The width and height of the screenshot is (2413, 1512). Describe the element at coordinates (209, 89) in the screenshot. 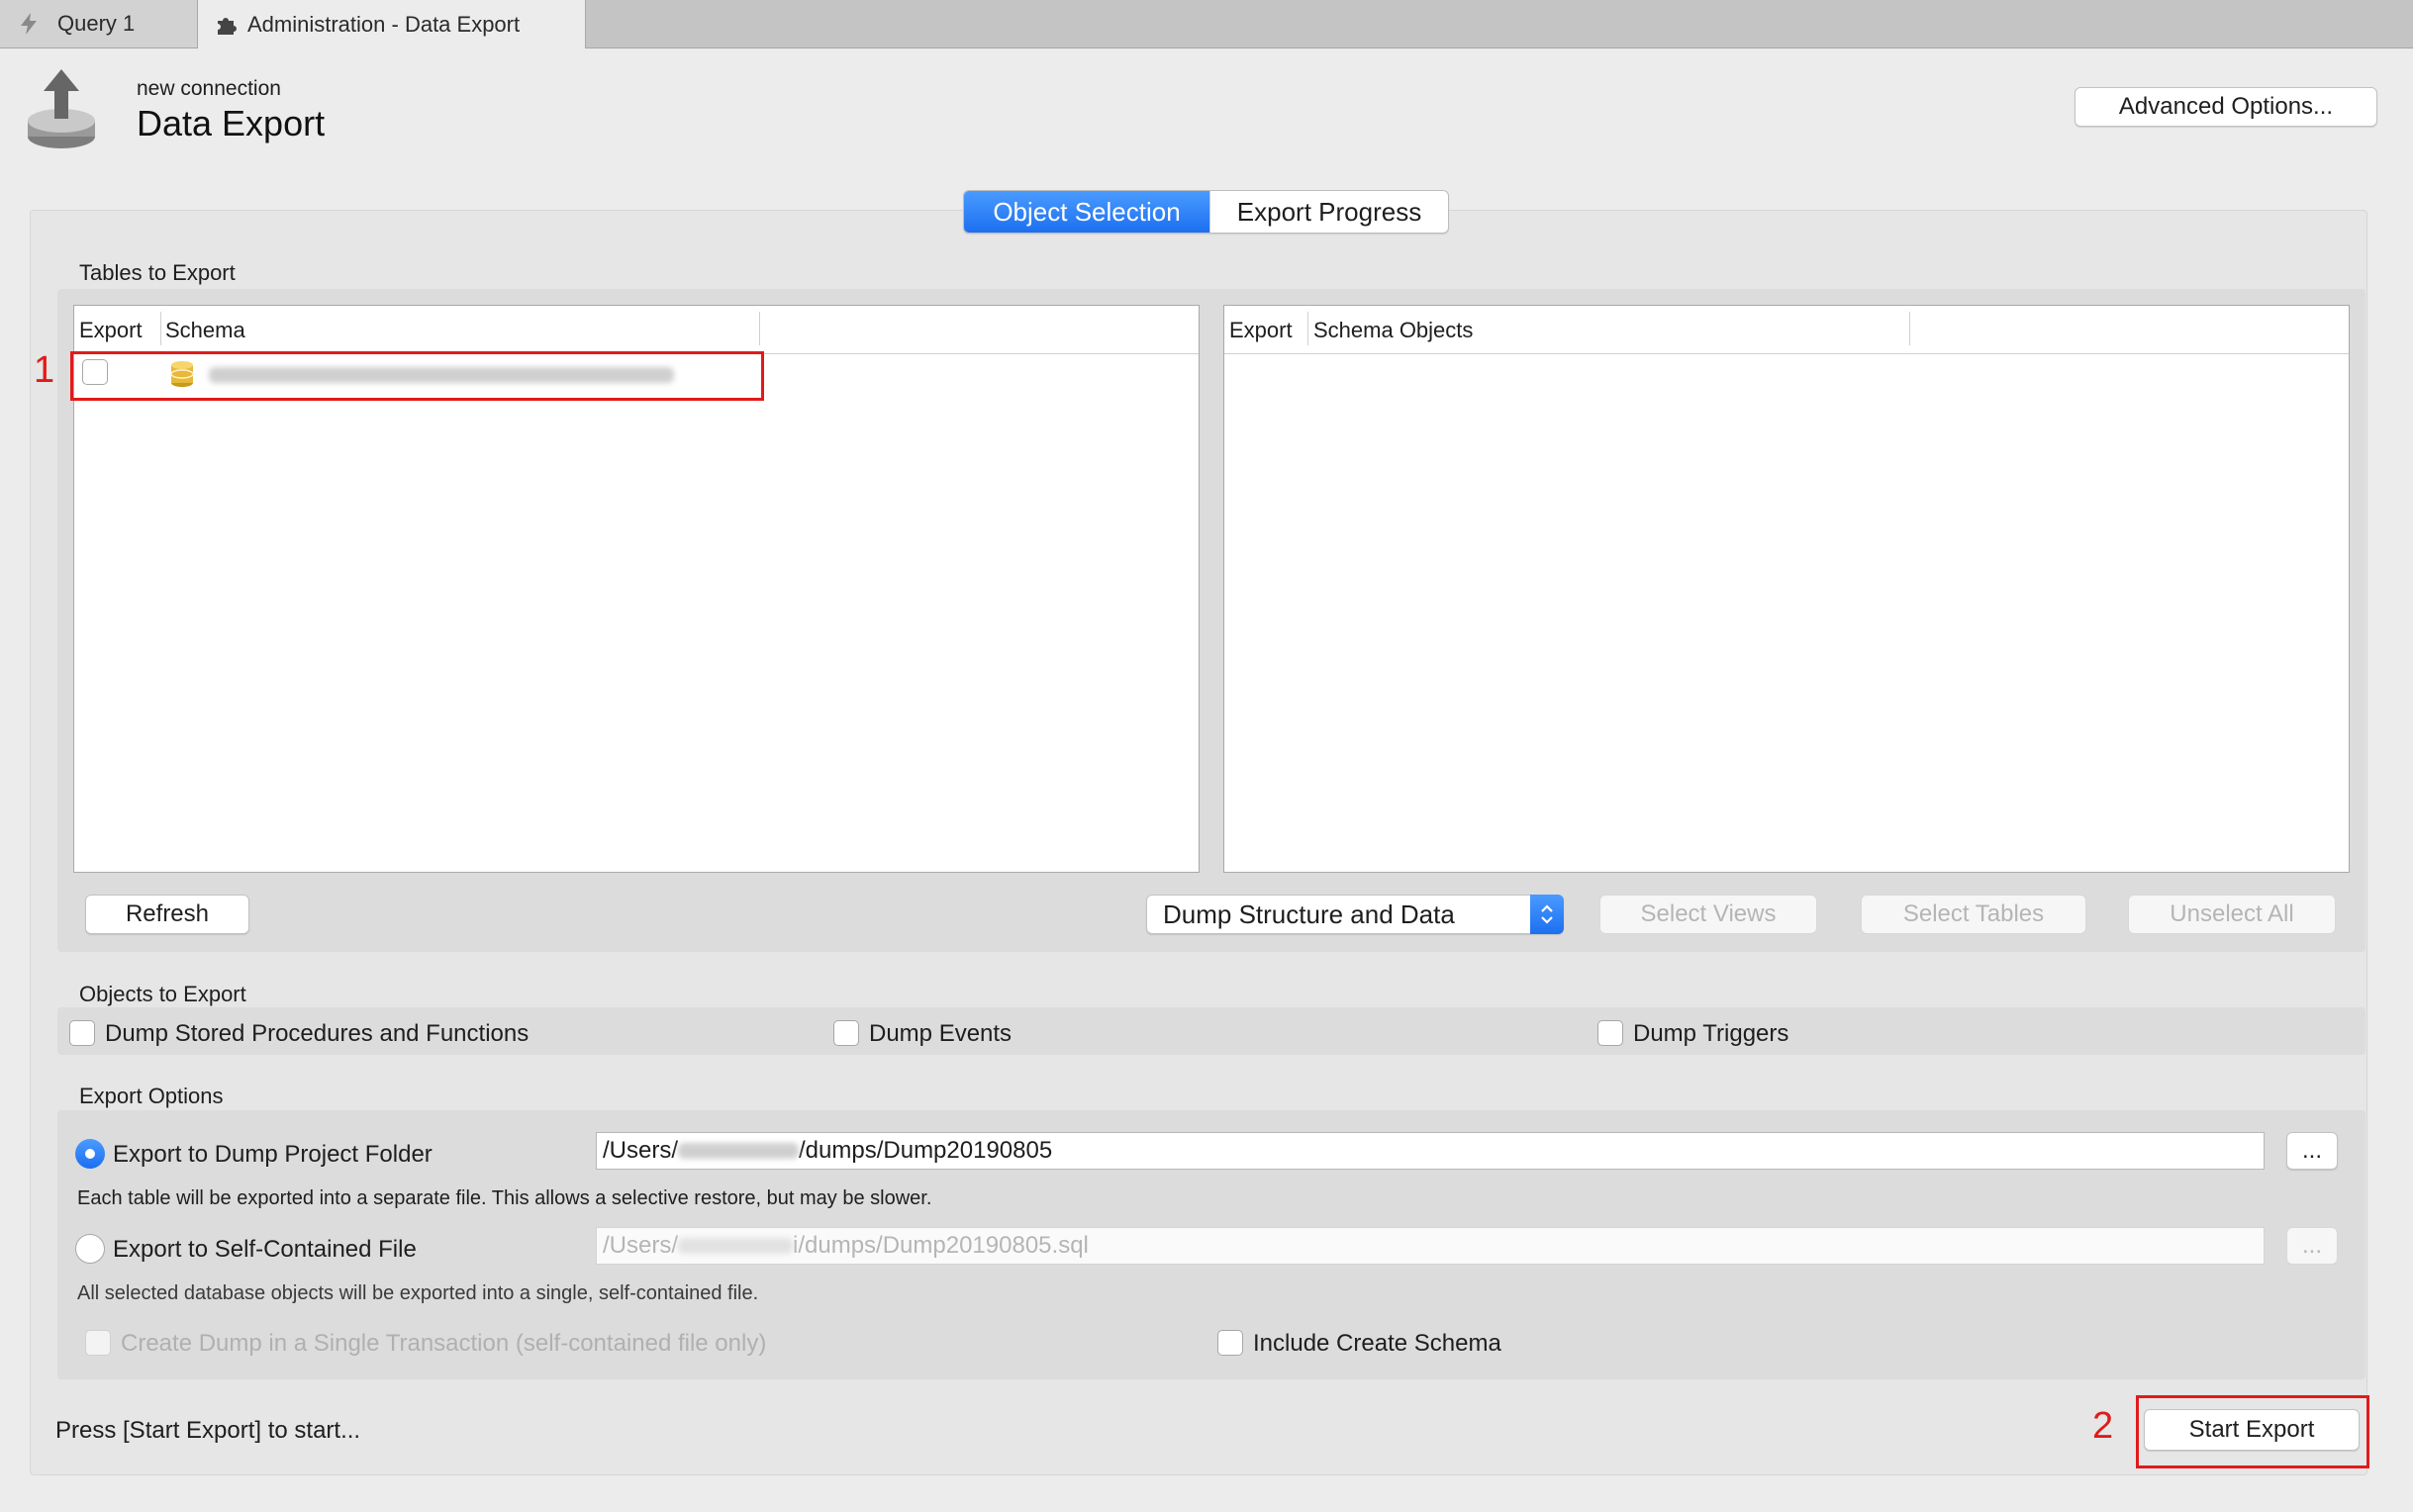

I see `connection-name: new connection` at that location.